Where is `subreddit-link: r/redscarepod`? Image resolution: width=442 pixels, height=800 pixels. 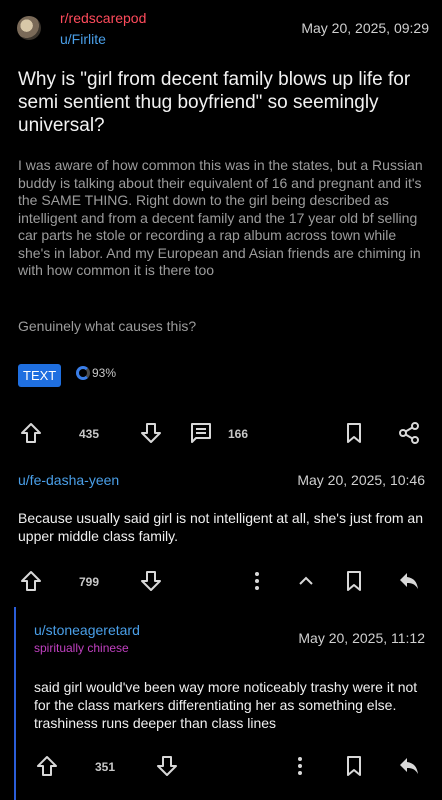
subreddit-link: r/redscarepod is located at coordinates (103, 18).